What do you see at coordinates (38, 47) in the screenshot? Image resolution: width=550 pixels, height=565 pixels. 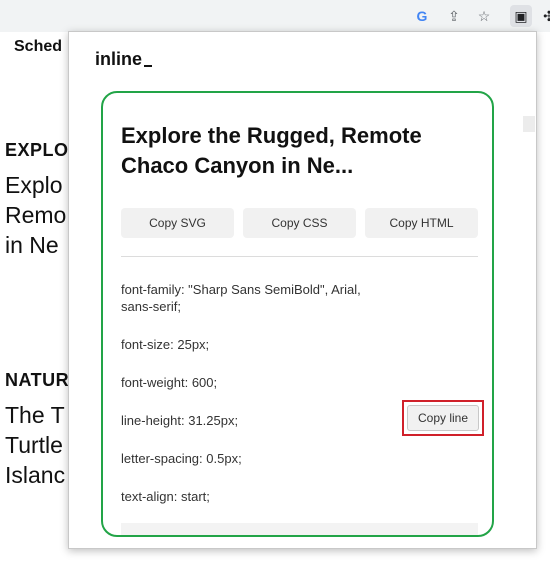 I see `page-header-text: Sched` at bounding box center [38, 47].